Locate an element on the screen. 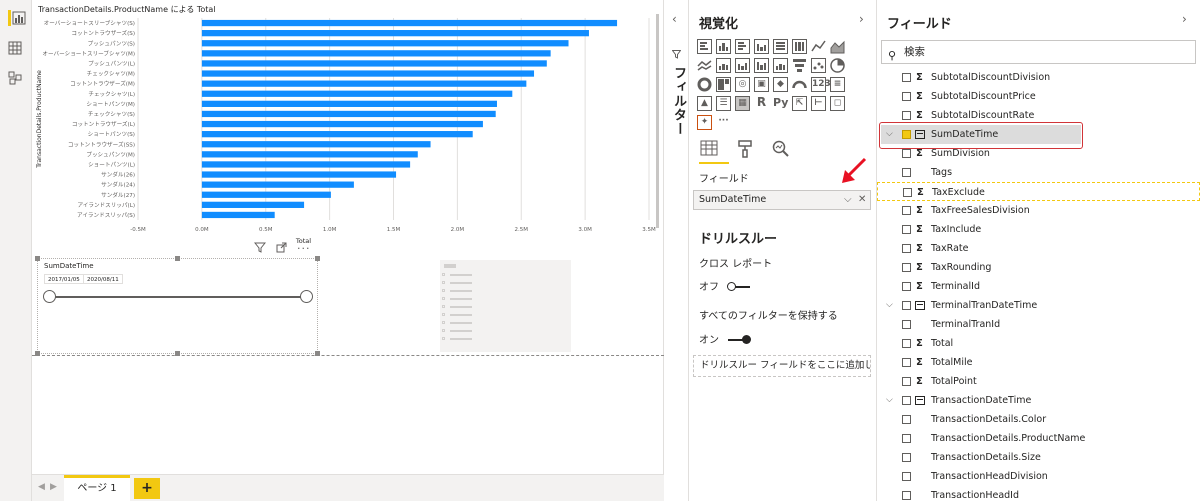 The height and width of the screenshot is (501, 1200). filter-icon is located at coordinates (260, 249).